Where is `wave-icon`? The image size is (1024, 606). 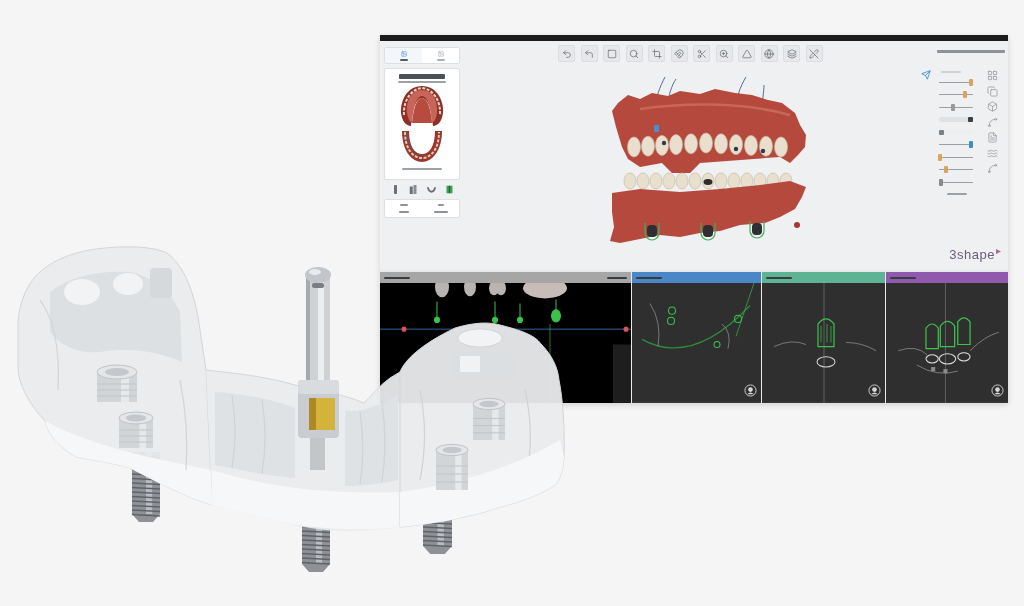 wave-icon is located at coordinates (992, 153).